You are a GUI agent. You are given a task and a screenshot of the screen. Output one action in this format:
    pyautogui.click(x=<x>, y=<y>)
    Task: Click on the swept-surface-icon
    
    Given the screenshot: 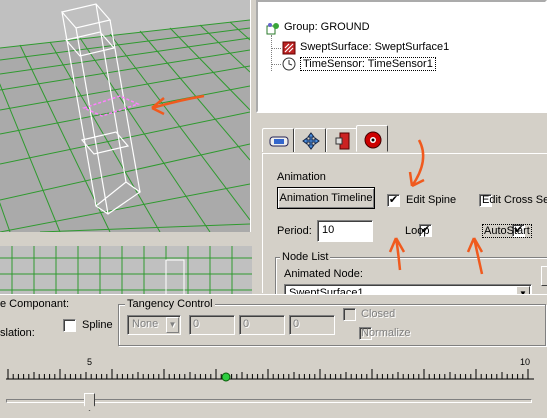 What is the action you would take?
    pyautogui.click(x=289, y=48)
    